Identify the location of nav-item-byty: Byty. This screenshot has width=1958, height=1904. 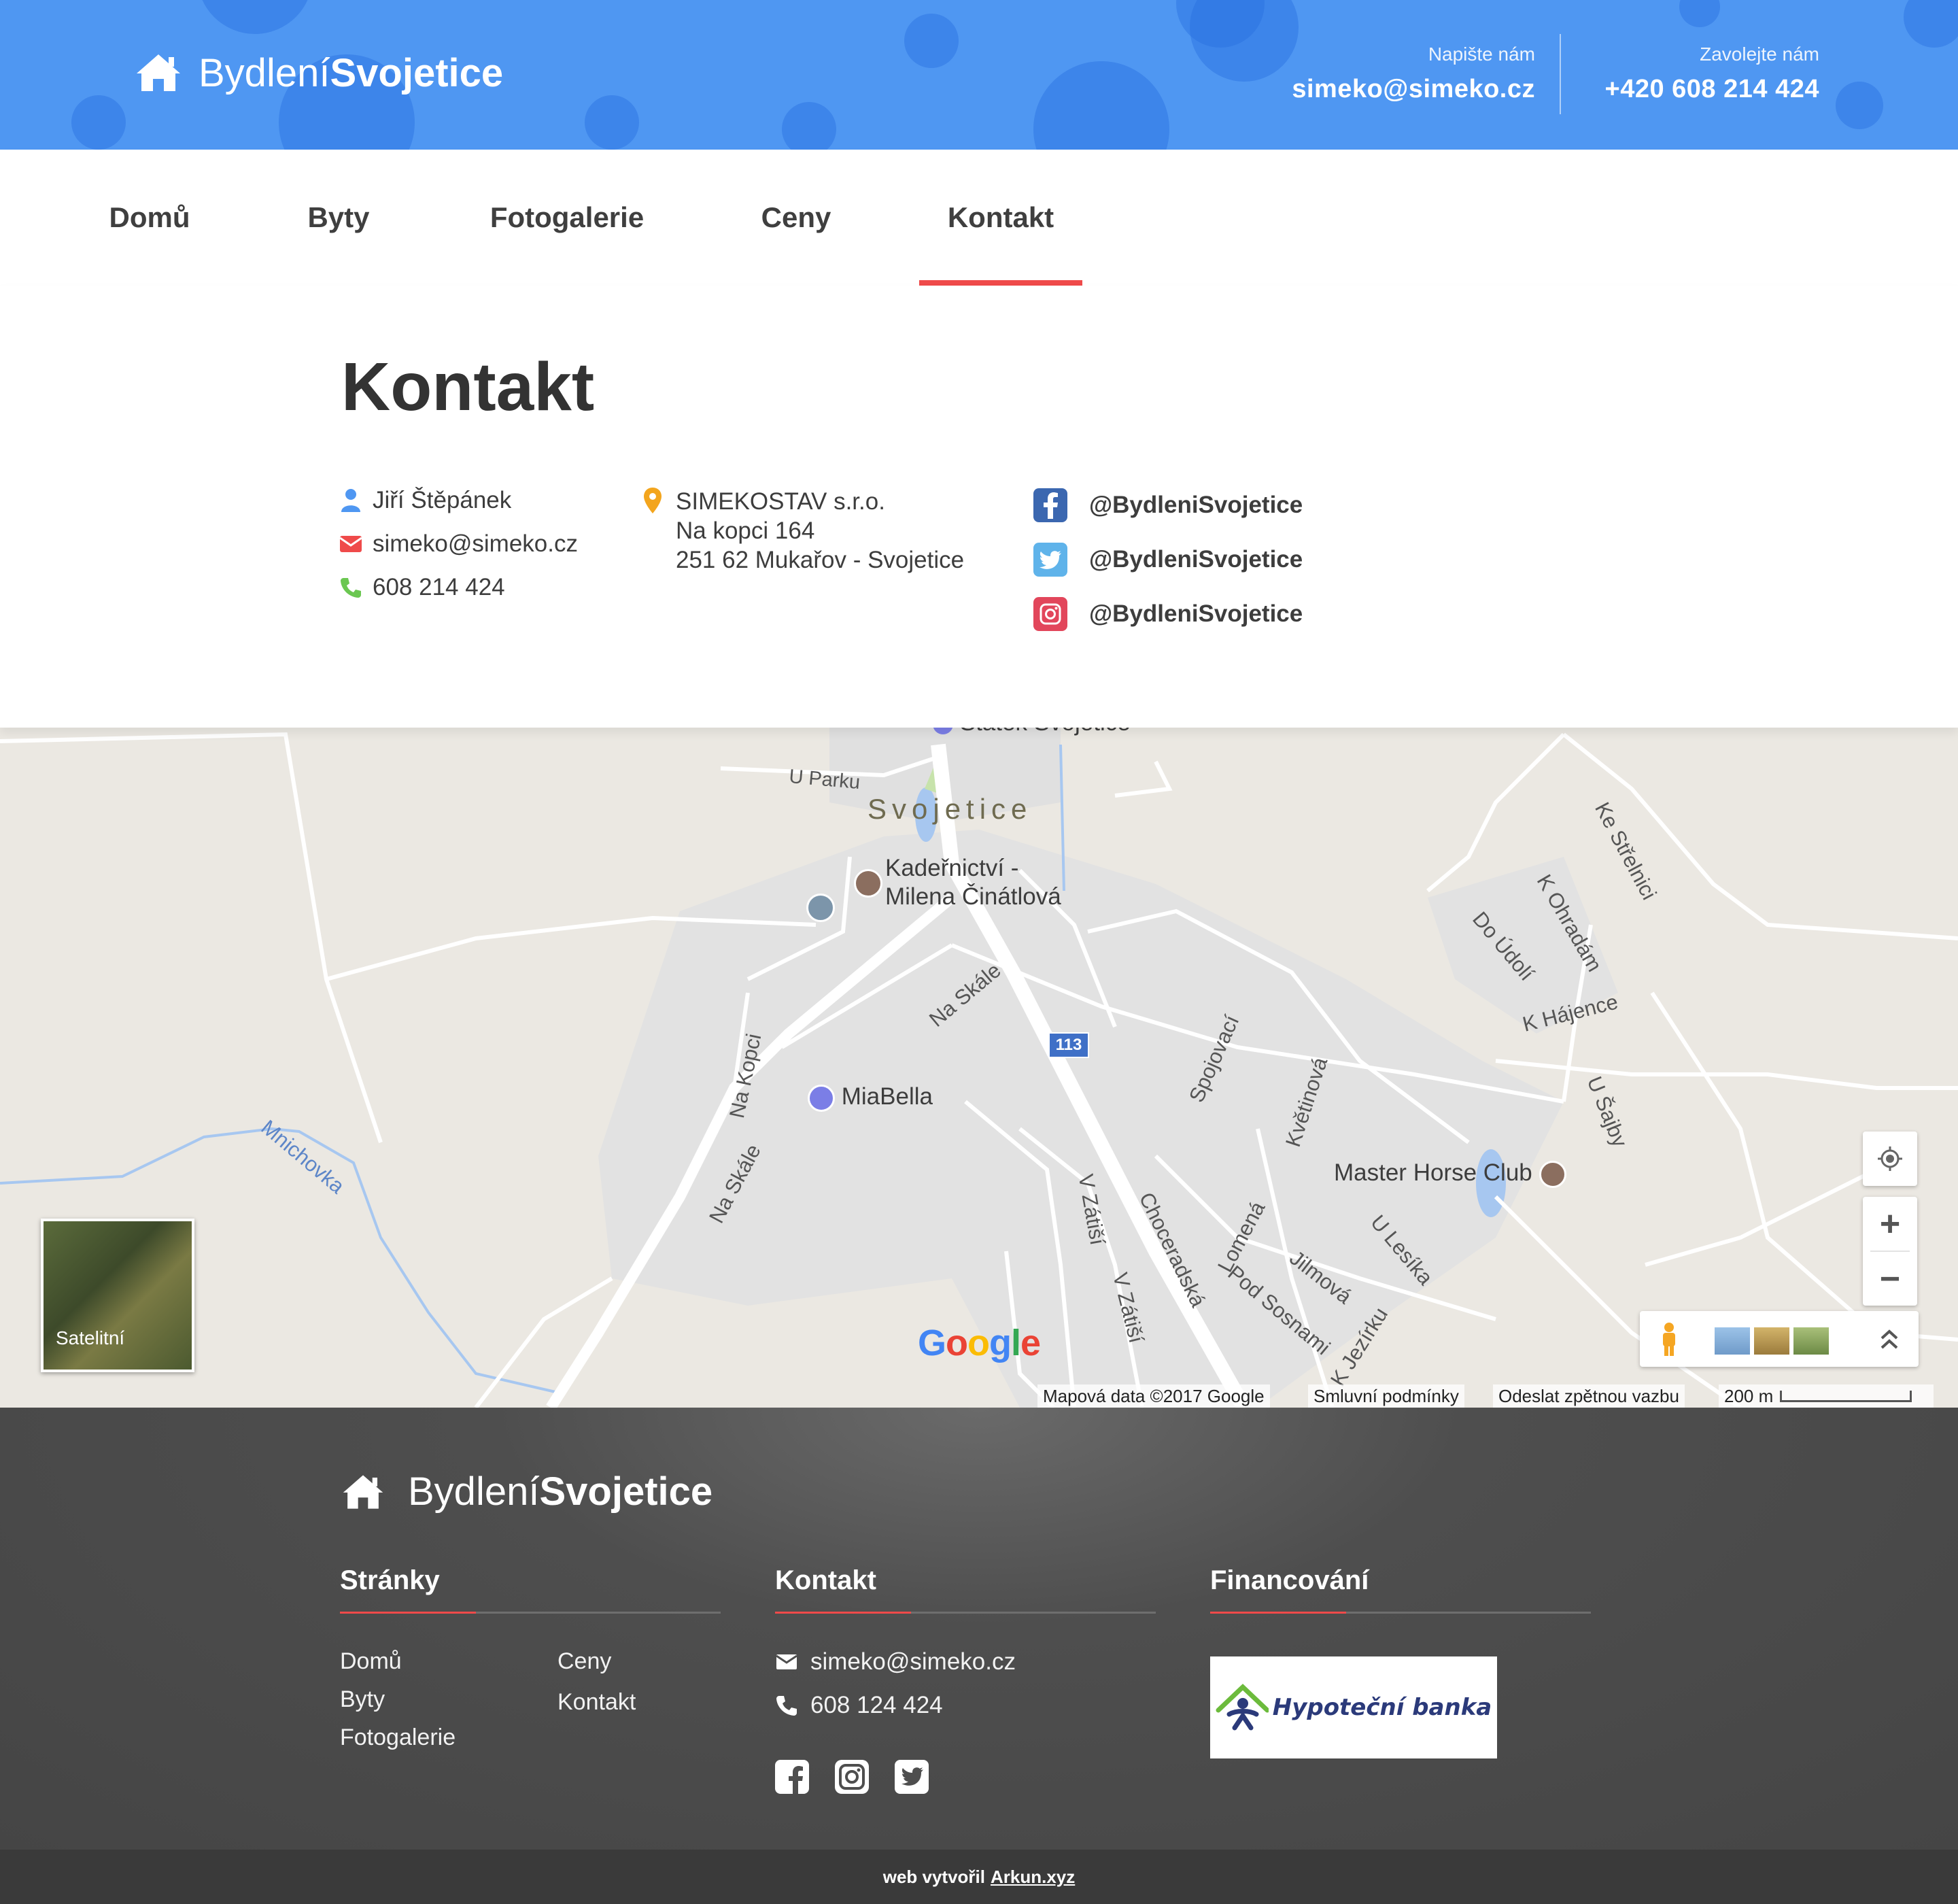
(339, 218).